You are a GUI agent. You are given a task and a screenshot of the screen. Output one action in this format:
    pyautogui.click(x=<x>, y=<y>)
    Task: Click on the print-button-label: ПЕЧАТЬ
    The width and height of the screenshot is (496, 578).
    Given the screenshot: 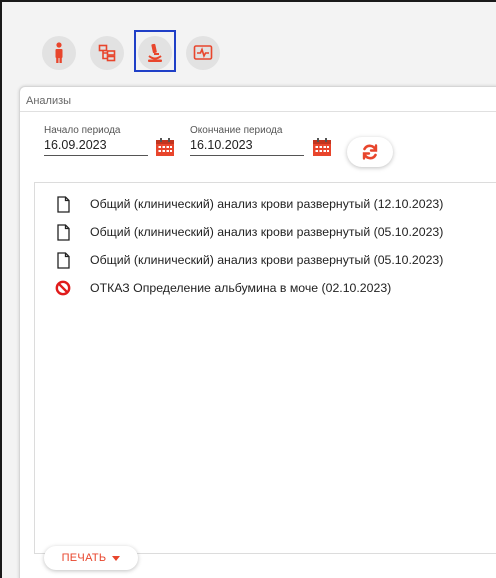 What is the action you would take?
    pyautogui.click(x=84, y=558)
    